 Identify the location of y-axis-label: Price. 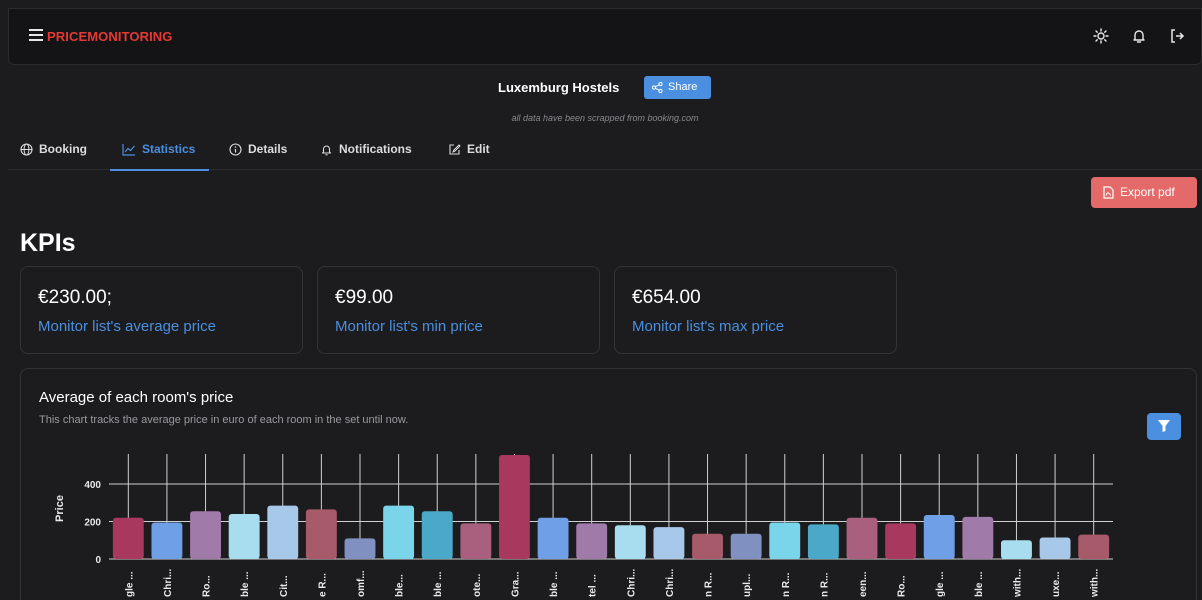
(60, 508).